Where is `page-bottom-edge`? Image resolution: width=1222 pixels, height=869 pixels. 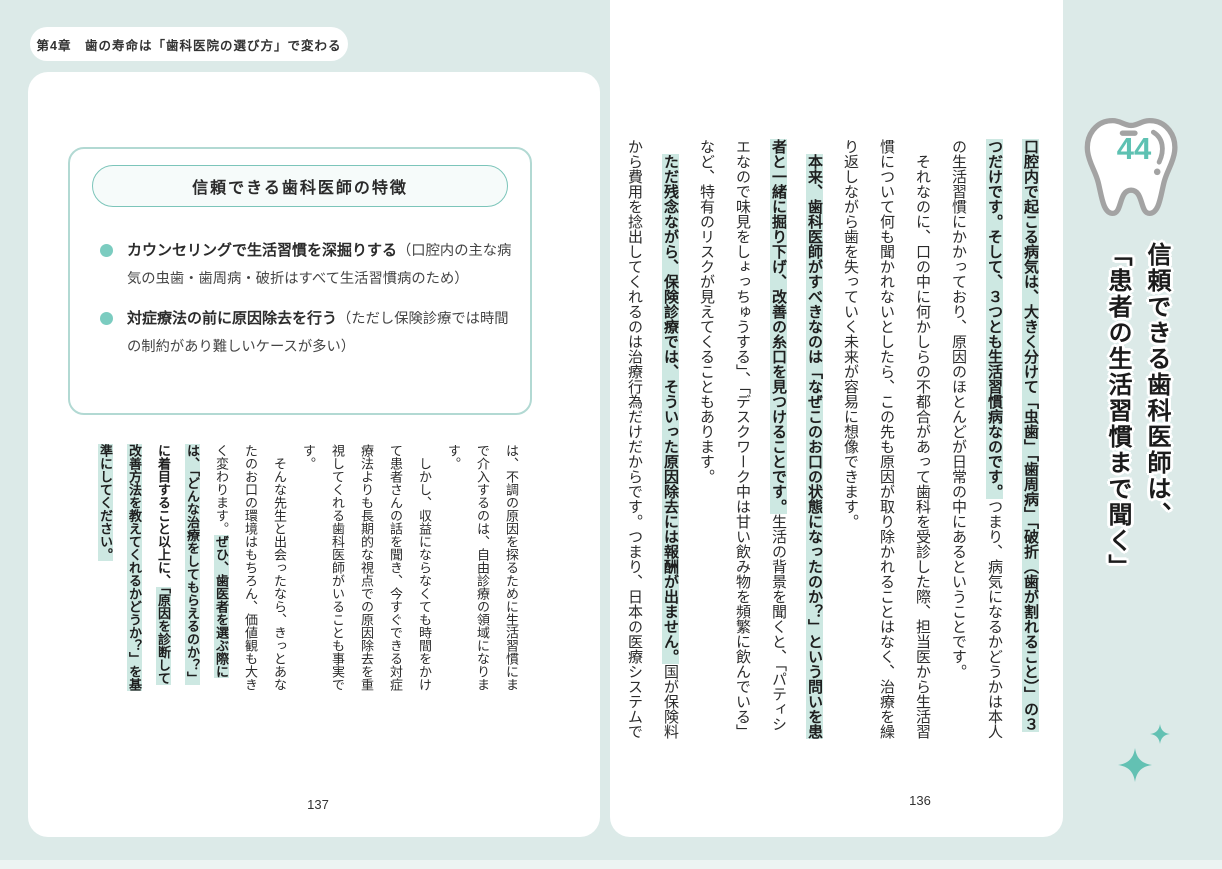 page-bottom-edge is located at coordinates (611, 864).